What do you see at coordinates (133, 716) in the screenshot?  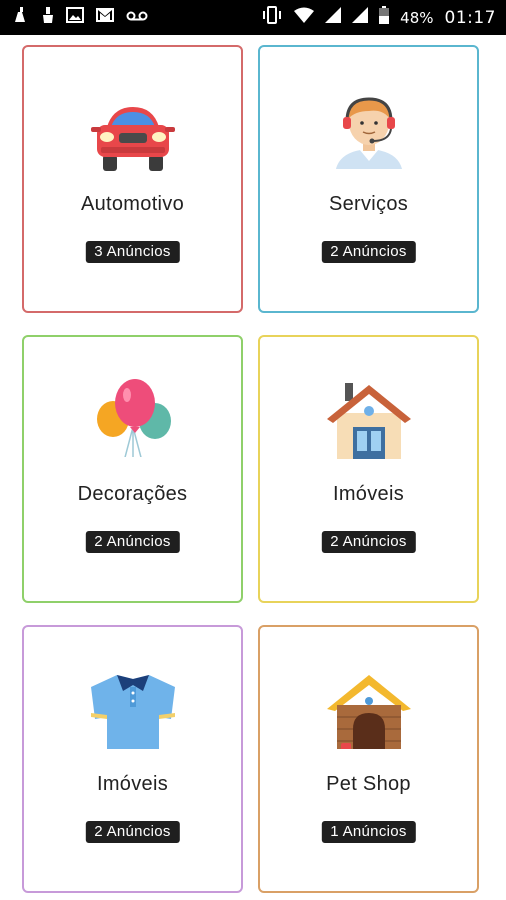 I see `shirt-icon` at bounding box center [133, 716].